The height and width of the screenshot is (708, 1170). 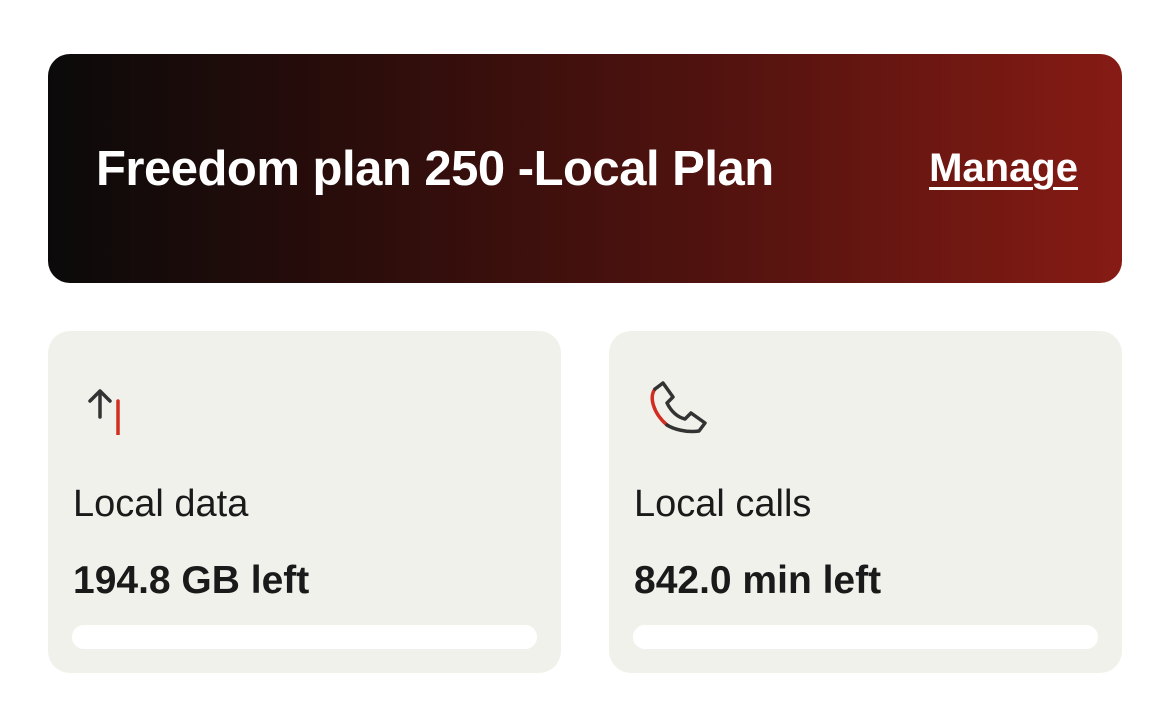 I want to click on data-transfer-arrows-icon, so click(x=112, y=400).